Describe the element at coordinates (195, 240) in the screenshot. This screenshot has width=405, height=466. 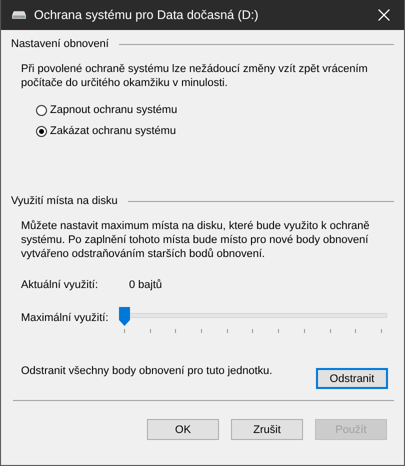
I see `description-text: Můžete nastavit maximum místa na disku, které bude využito k ochraně systému. Po zaplnění tohoto místa bude místo pro nové body obnovení vytvářeno odstraňováním starších bodů obnovení.` at that location.